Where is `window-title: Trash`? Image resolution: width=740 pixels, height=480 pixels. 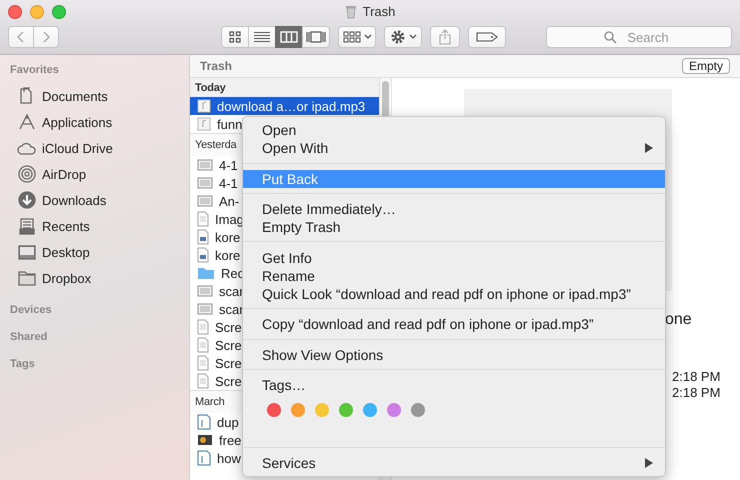 window-title: Trash is located at coordinates (379, 11).